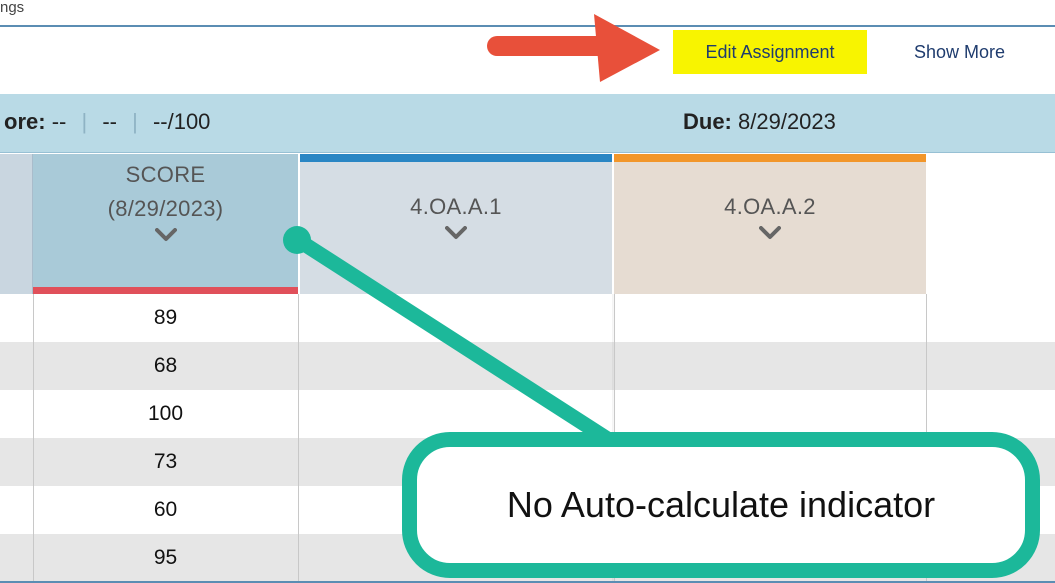 This screenshot has width=1055, height=583. What do you see at coordinates (448, 336) in the screenshot?
I see `pointer-line-icon` at bounding box center [448, 336].